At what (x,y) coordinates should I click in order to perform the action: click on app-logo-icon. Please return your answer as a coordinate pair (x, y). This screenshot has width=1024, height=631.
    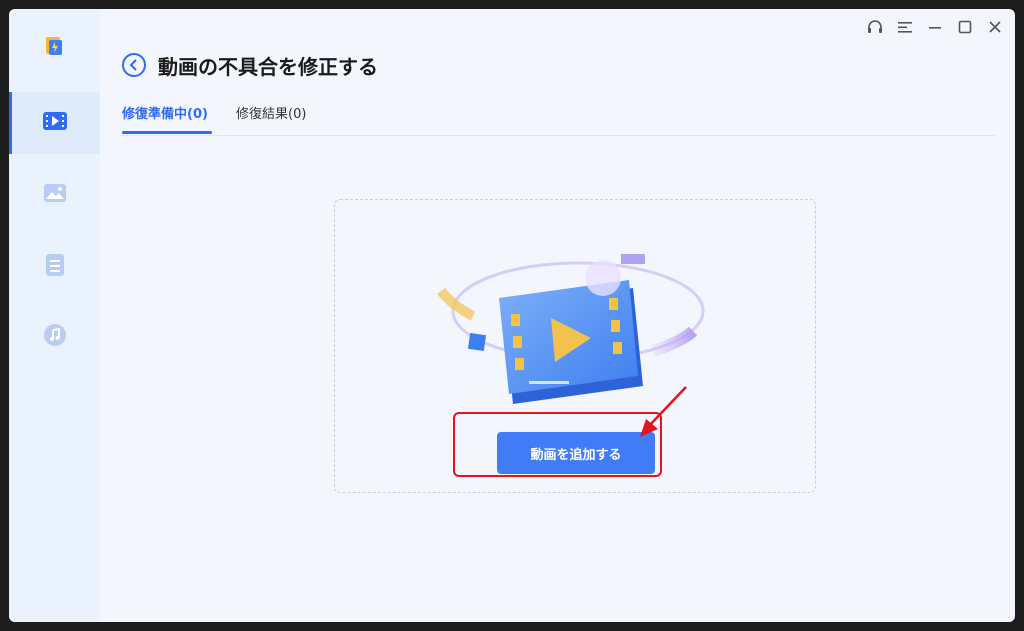
    Looking at the image, I should click on (54, 46).